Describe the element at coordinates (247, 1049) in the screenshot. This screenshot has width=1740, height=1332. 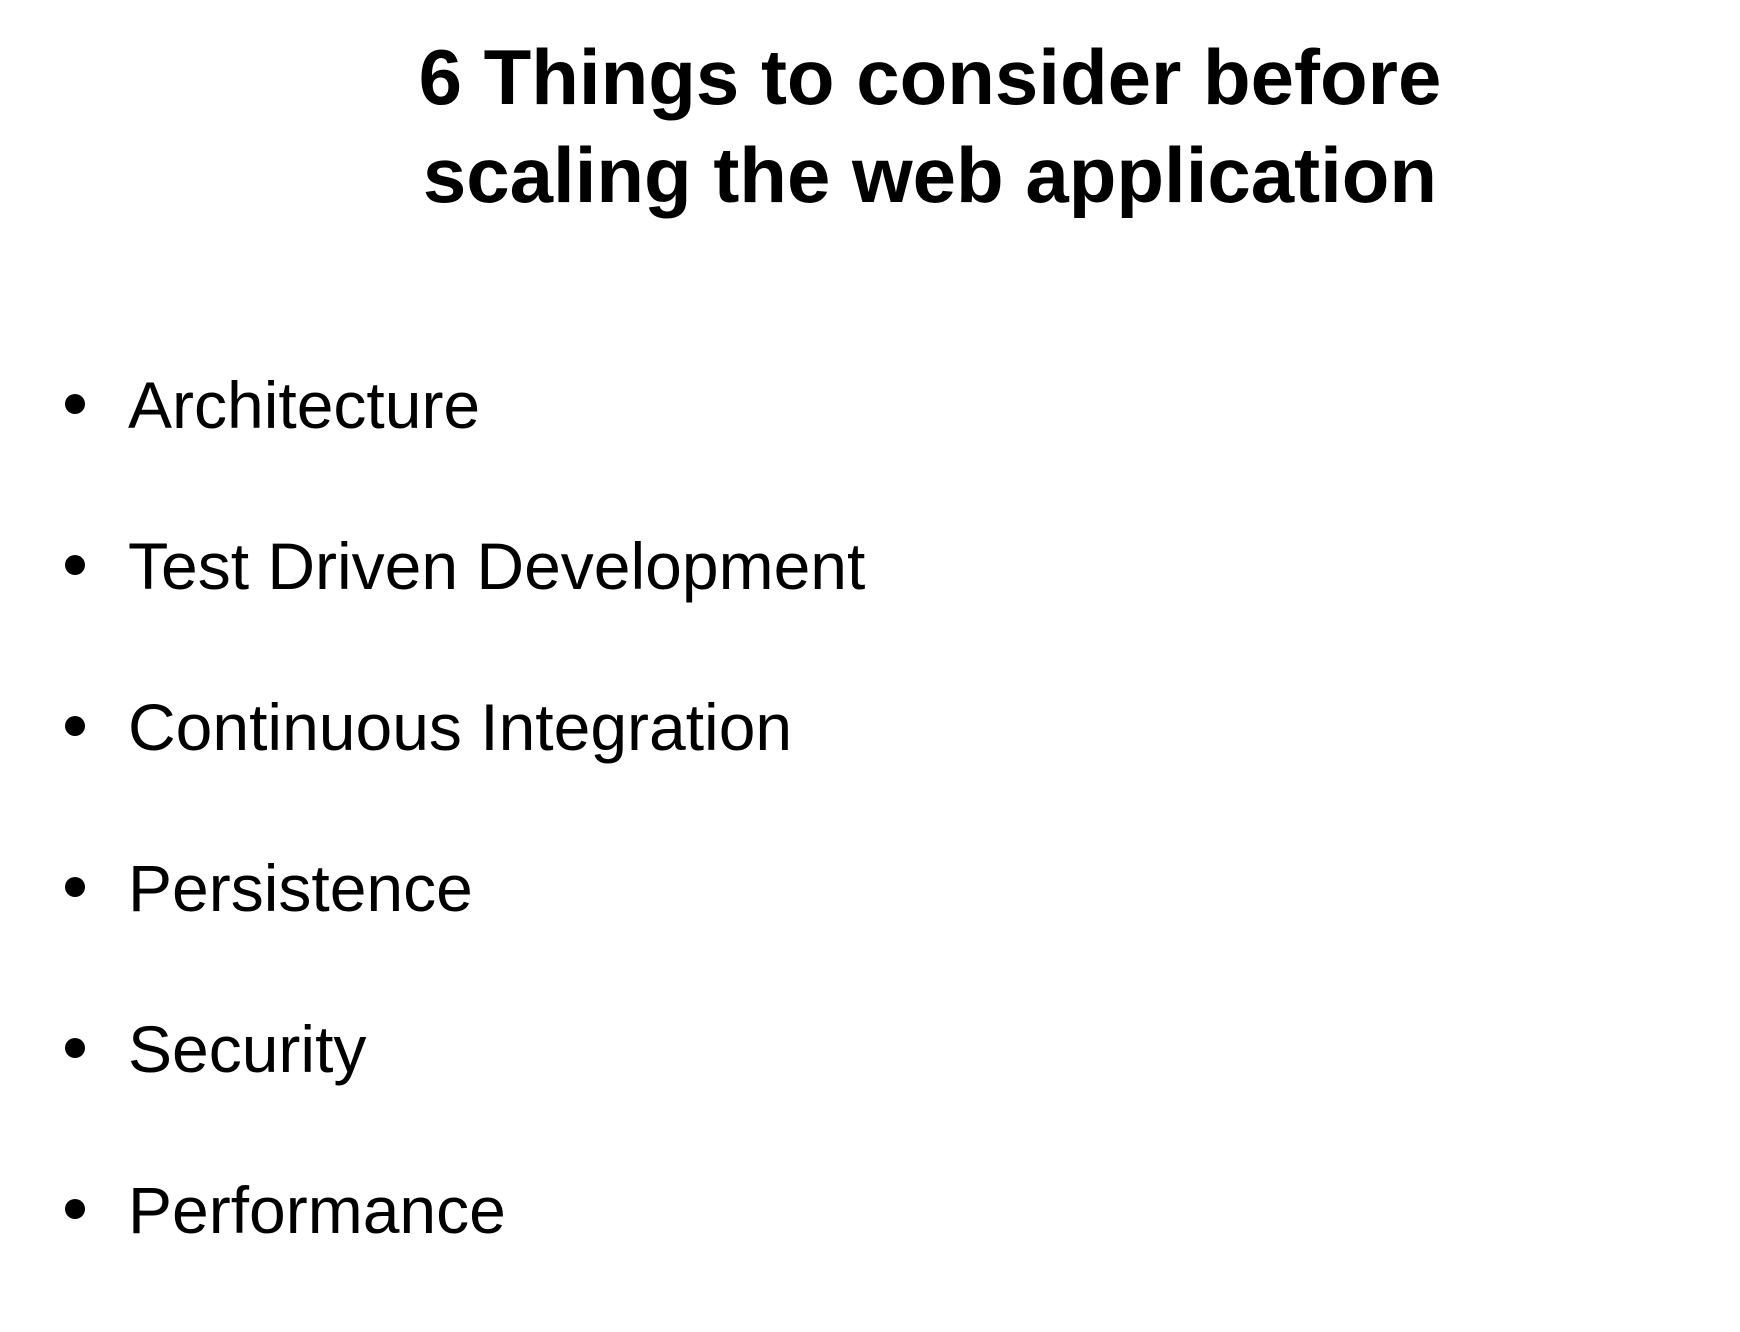
I see `bullet-text: Security` at that location.